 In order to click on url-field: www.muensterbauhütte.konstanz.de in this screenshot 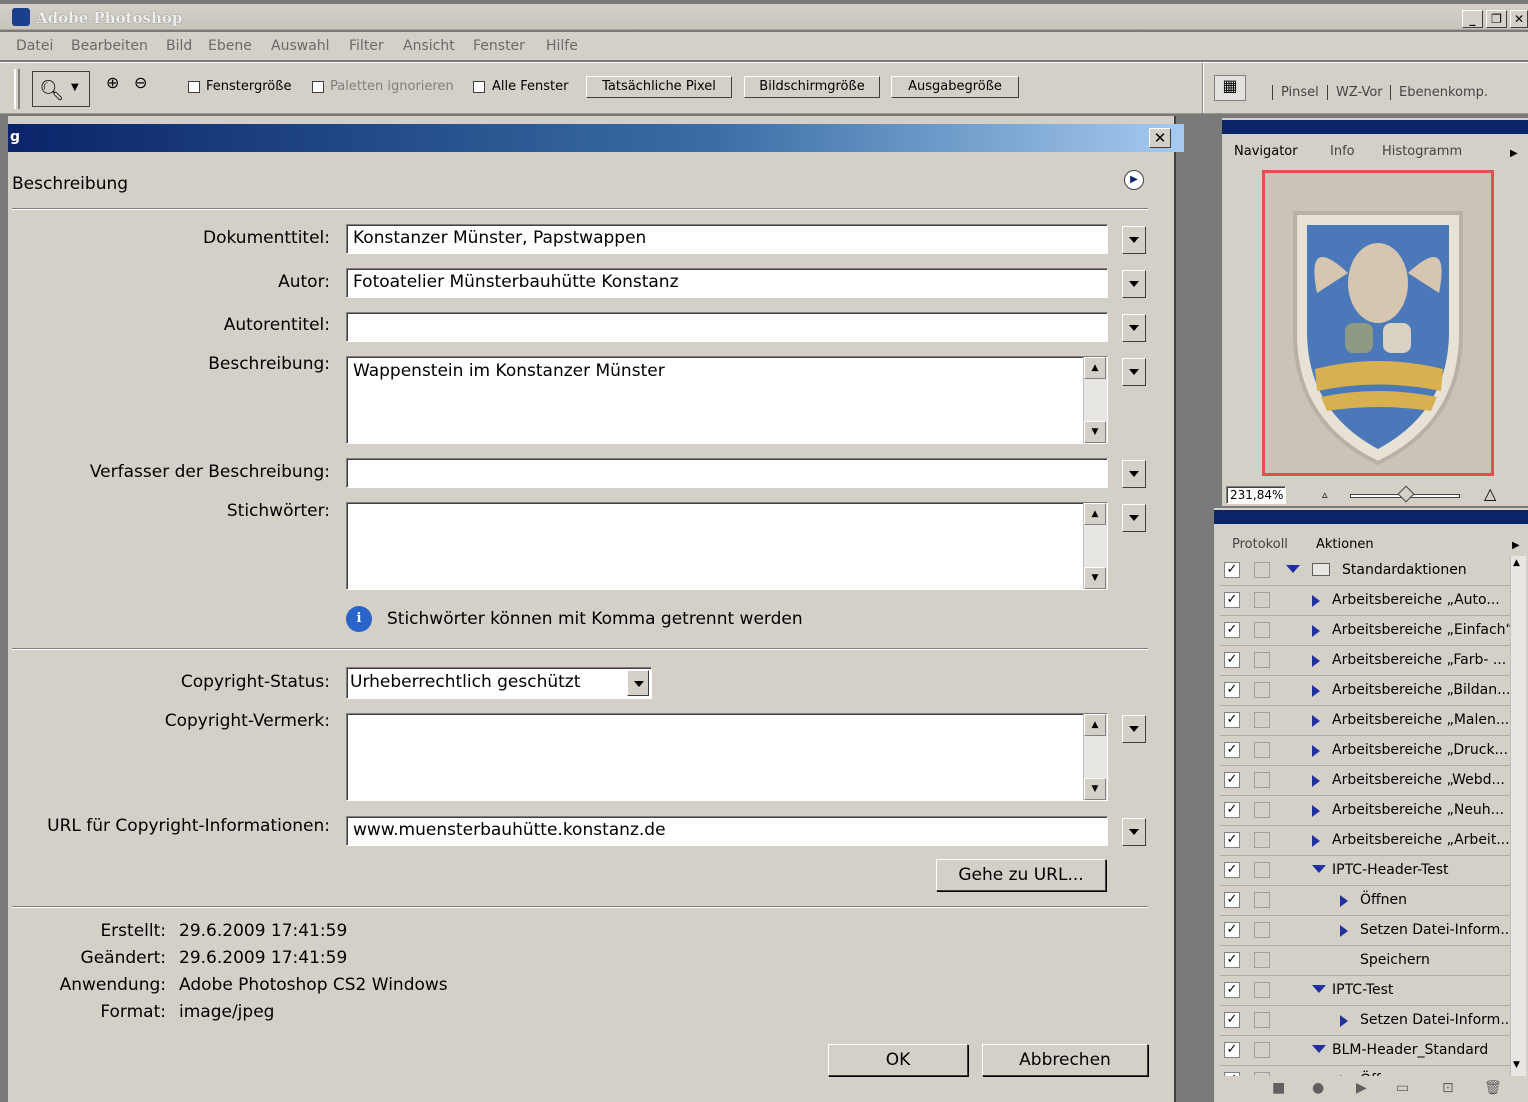, I will do `click(727, 831)`.